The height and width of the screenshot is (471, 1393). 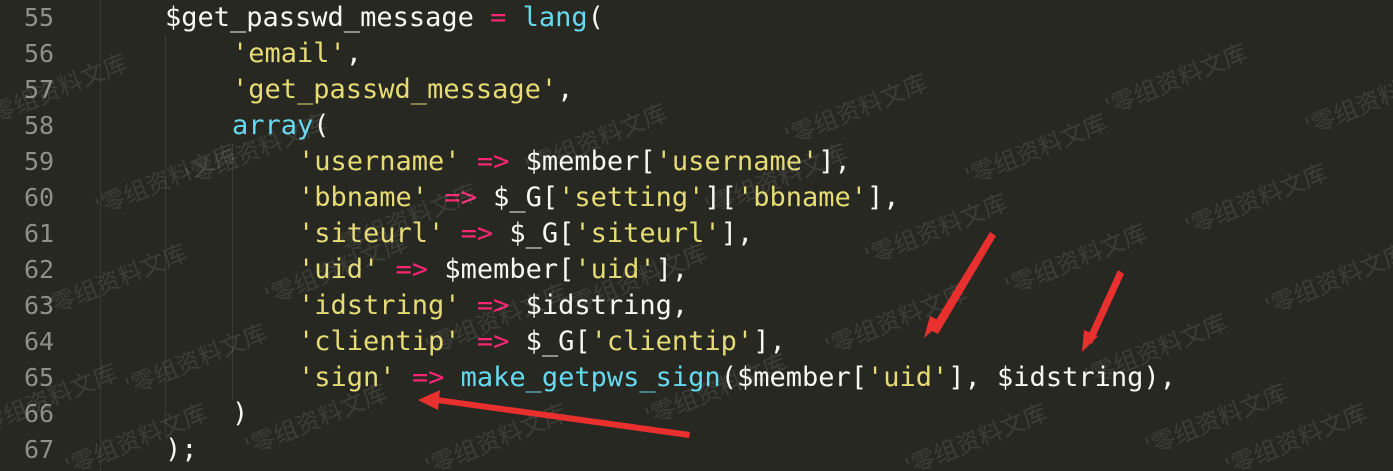 I want to click on code-token: ], $idstring),, so click(x=1062, y=377).